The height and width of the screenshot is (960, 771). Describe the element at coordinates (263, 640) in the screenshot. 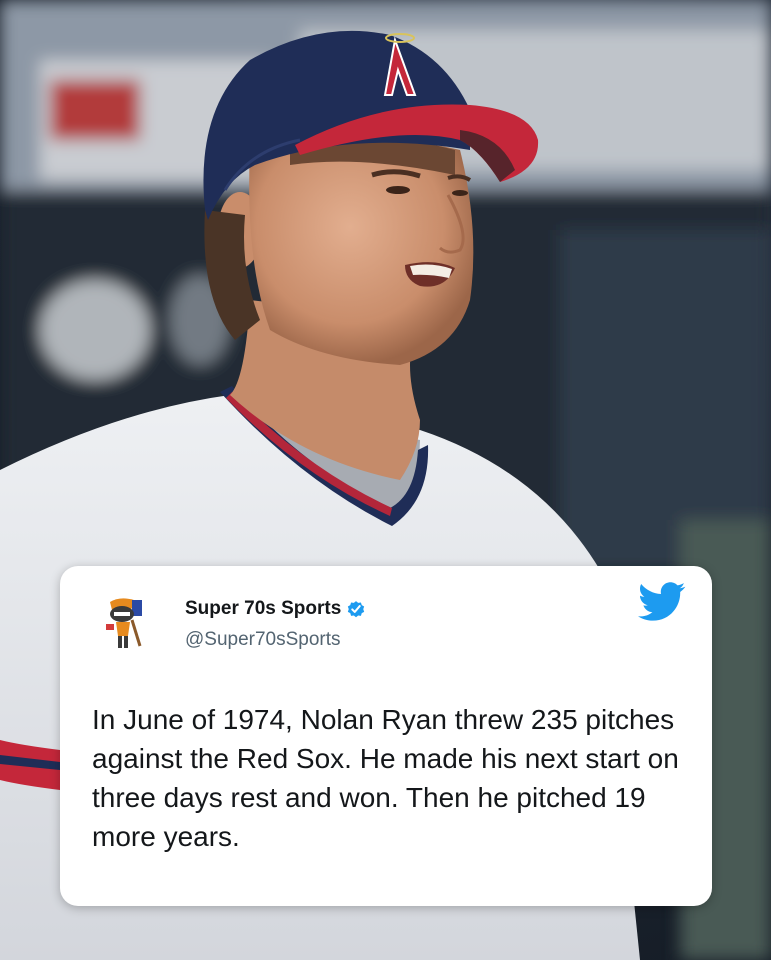

I see `user-handle: @Super70sSports` at that location.